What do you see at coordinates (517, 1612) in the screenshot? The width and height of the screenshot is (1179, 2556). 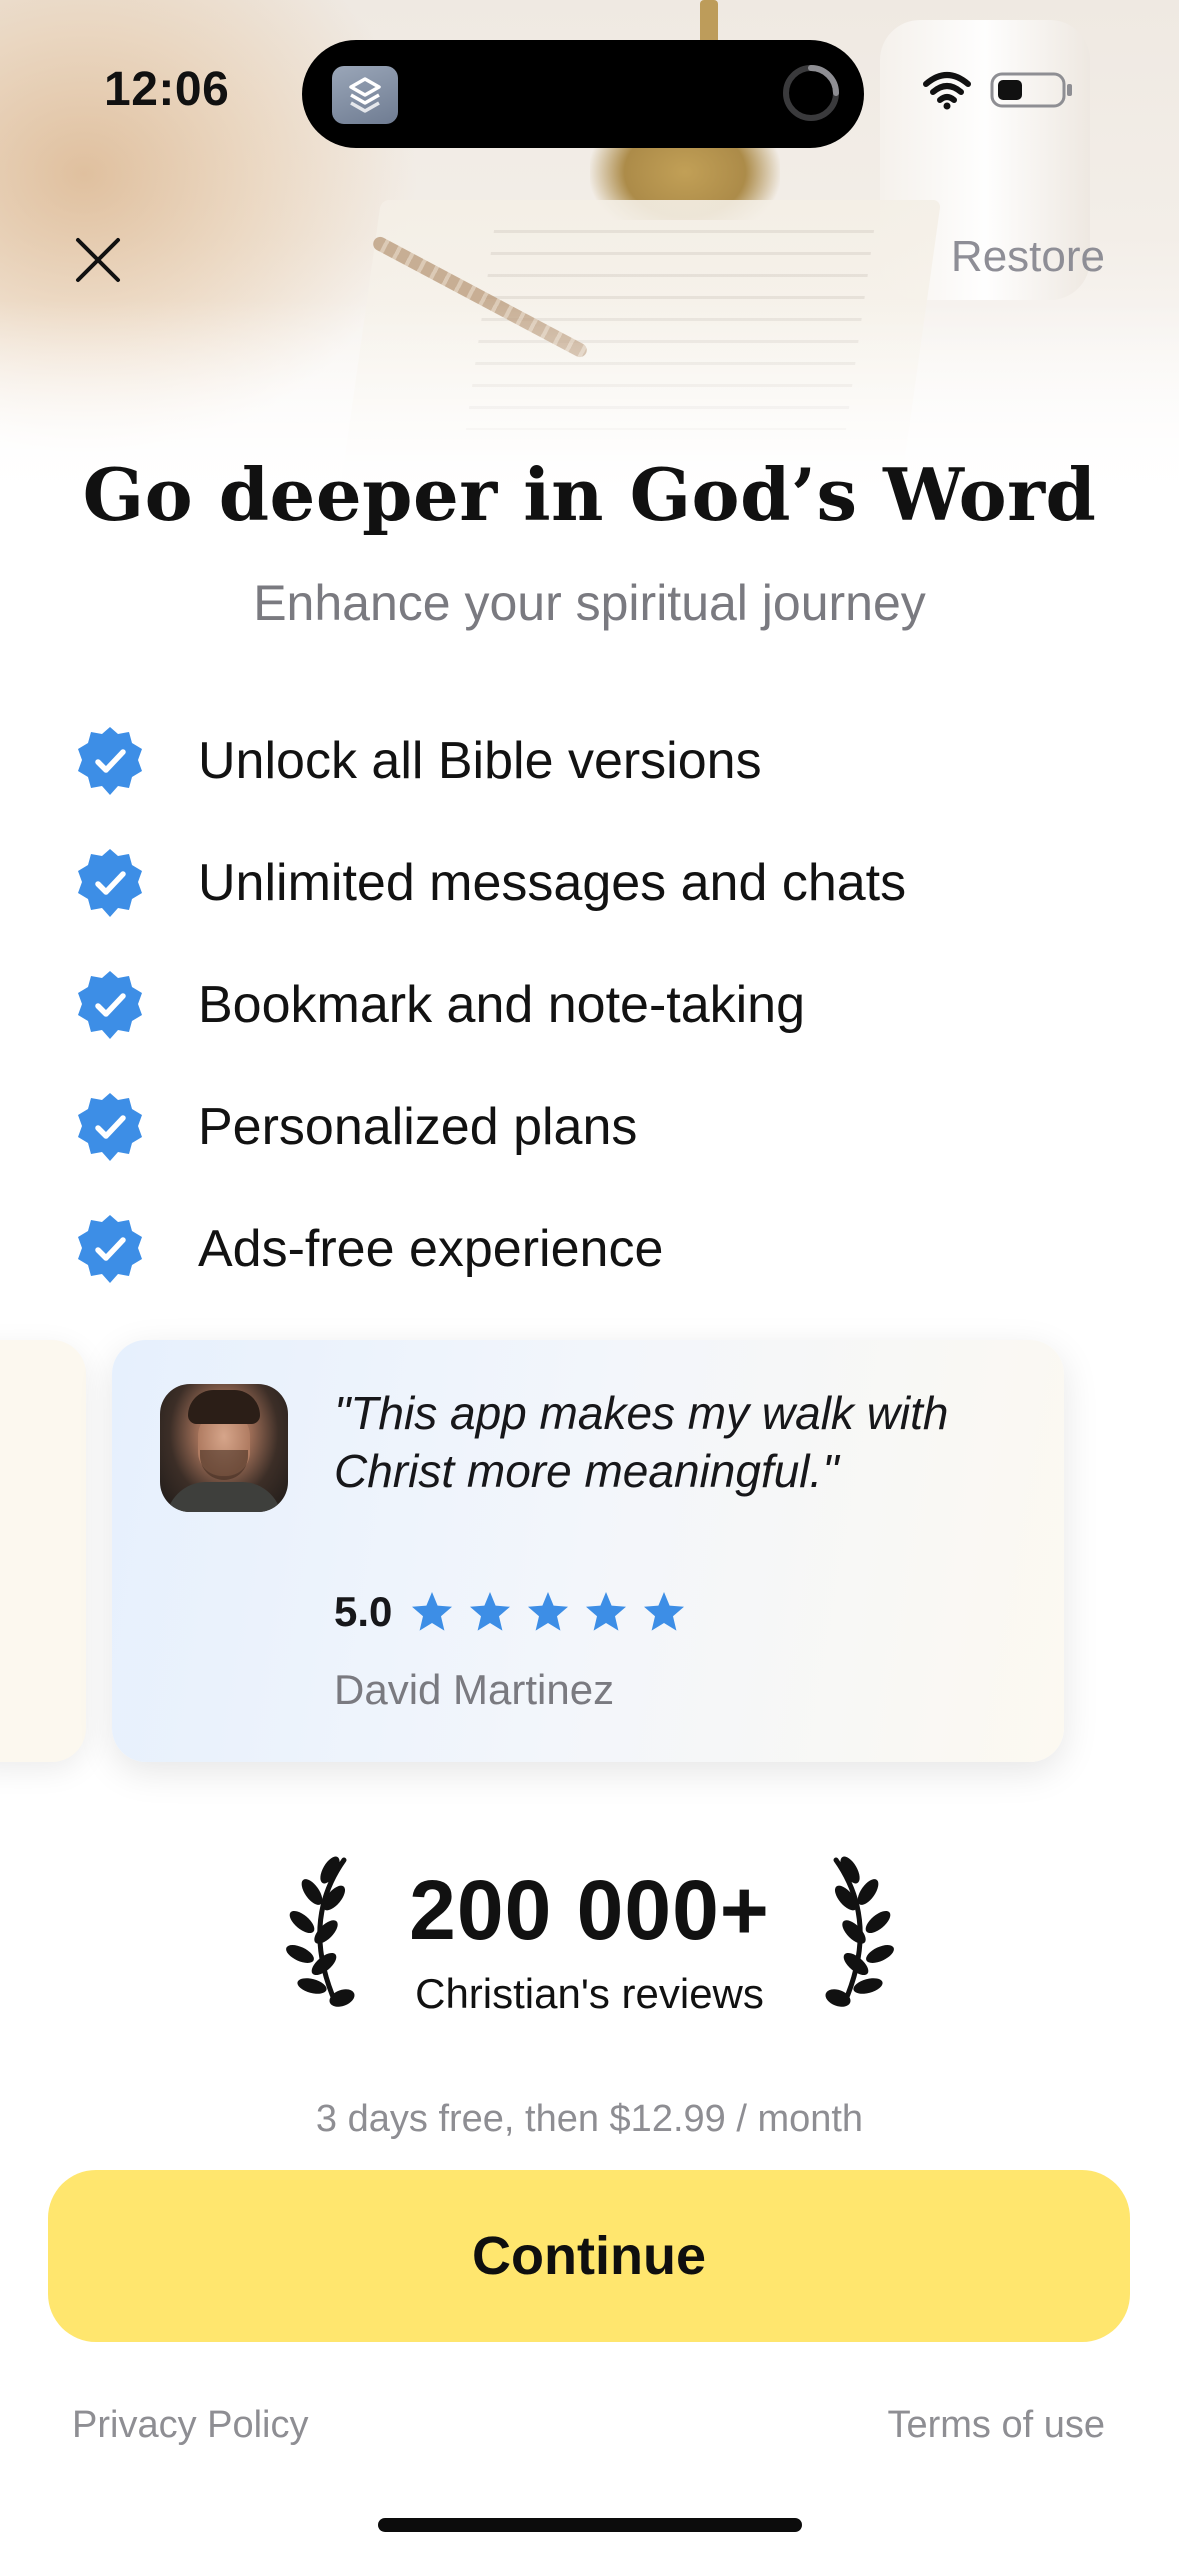 I see `review-rating: 5.0` at bounding box center [517, 1612].